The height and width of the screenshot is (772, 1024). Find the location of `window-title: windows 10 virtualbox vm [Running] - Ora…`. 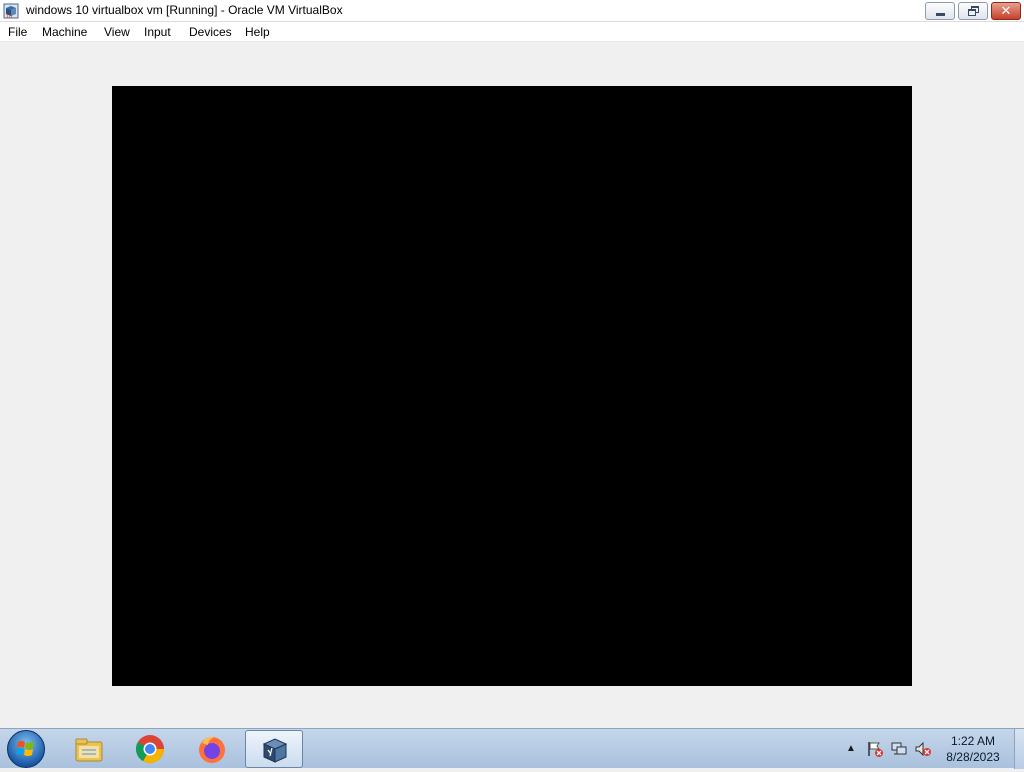

window-title: windows 10 virtualbox vm [Running] - Ora… is located at coordinates (184, 10).